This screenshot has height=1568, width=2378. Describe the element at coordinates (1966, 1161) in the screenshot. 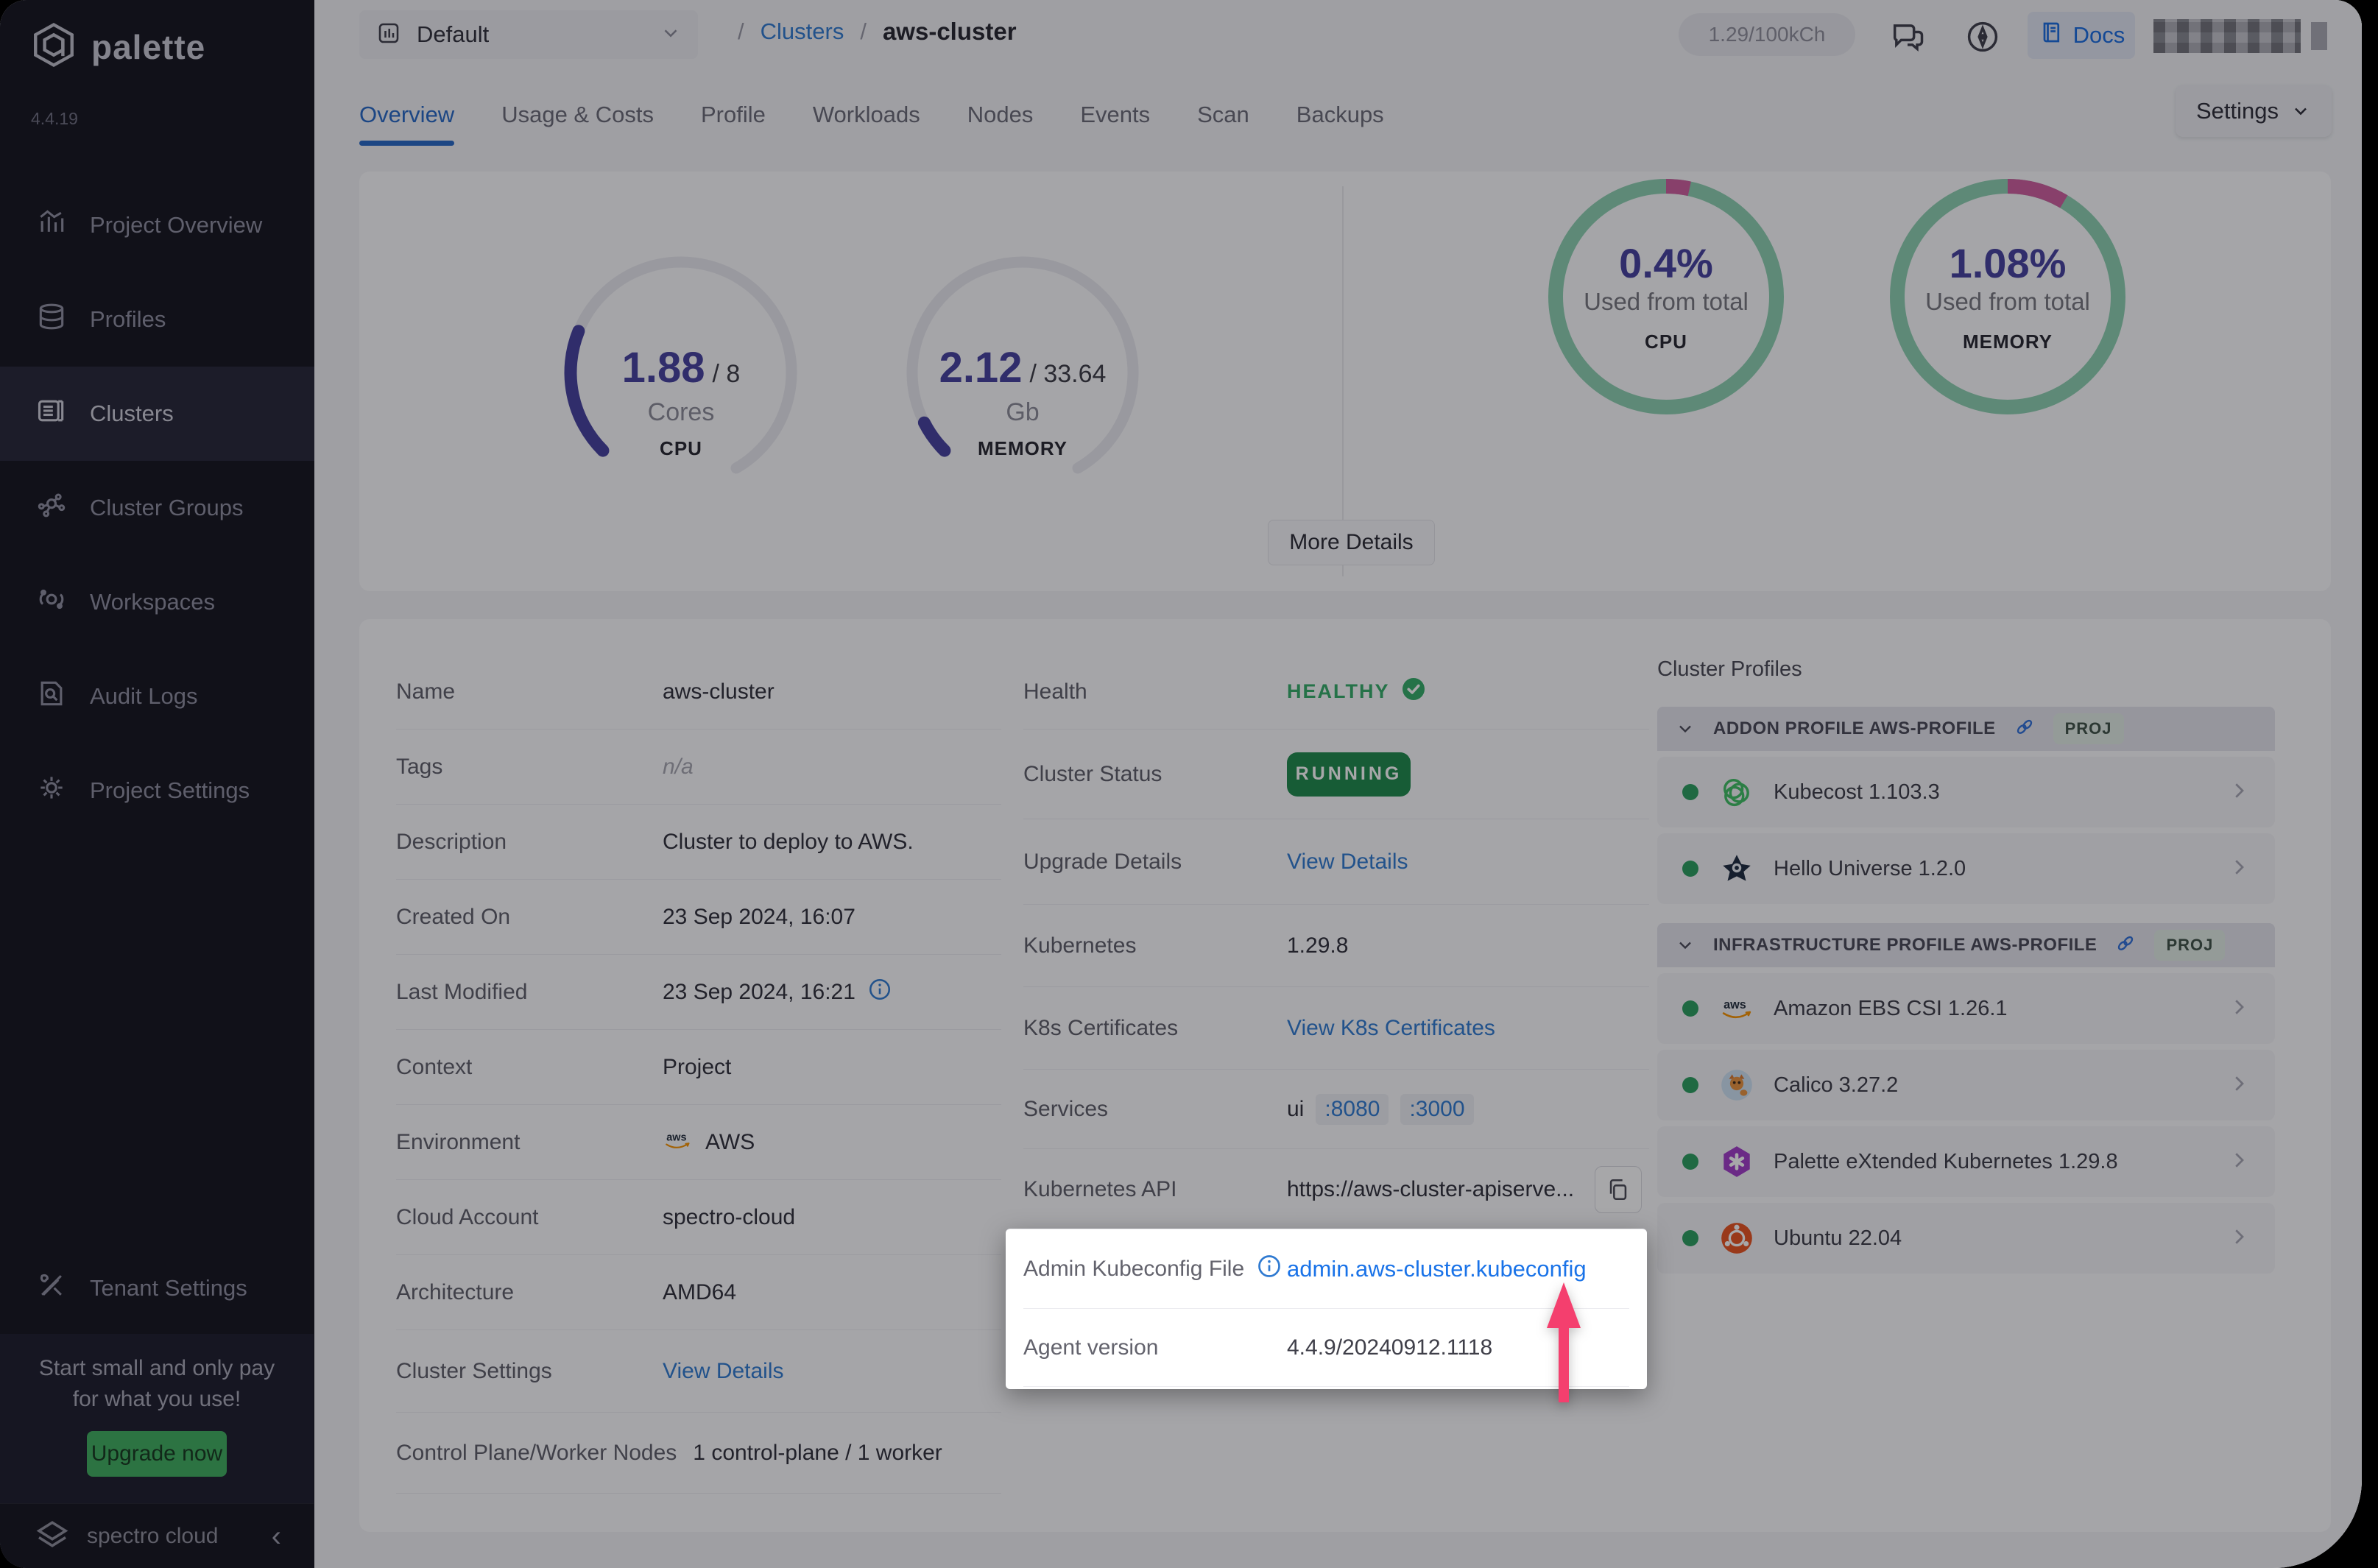

I see `profile-item-palette-extended-kubernetes: Palette eXtended Kubernetes 1.29.8` at that location.